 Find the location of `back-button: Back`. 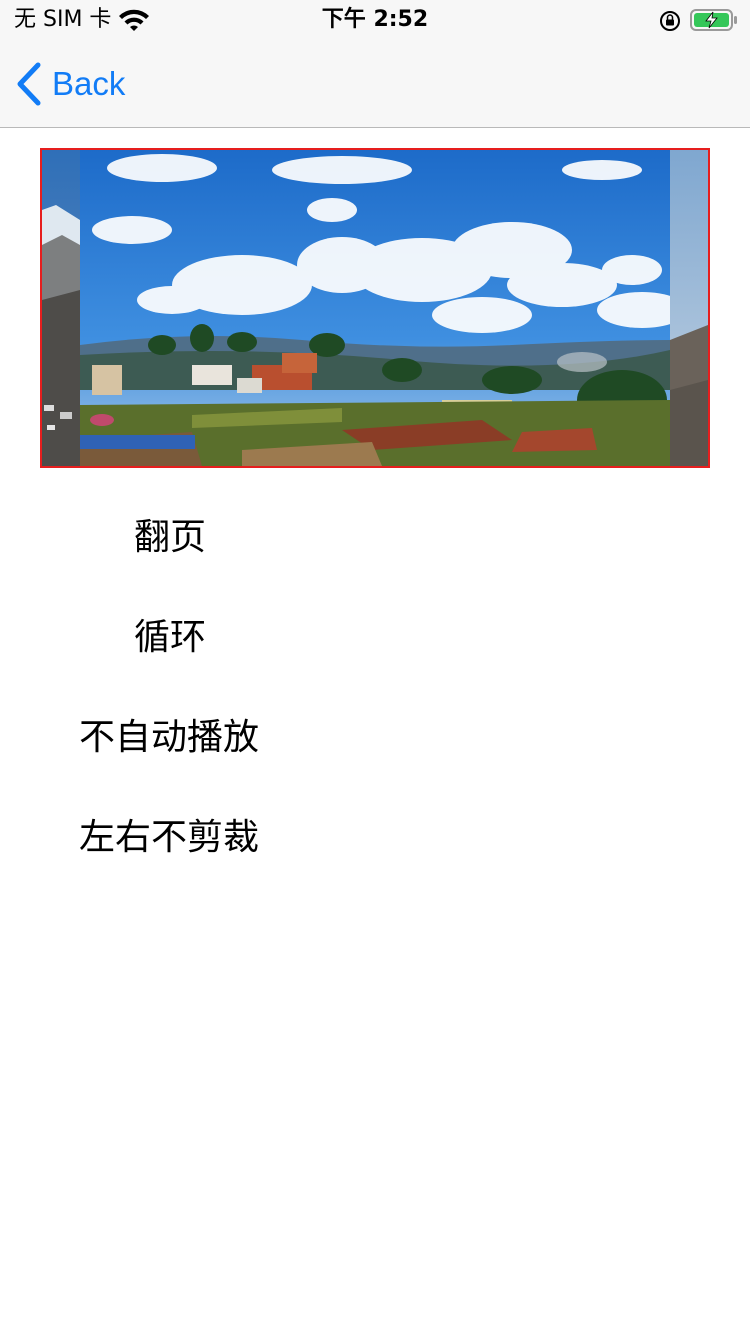

back-button: Back is located at coordinates (70, 84).